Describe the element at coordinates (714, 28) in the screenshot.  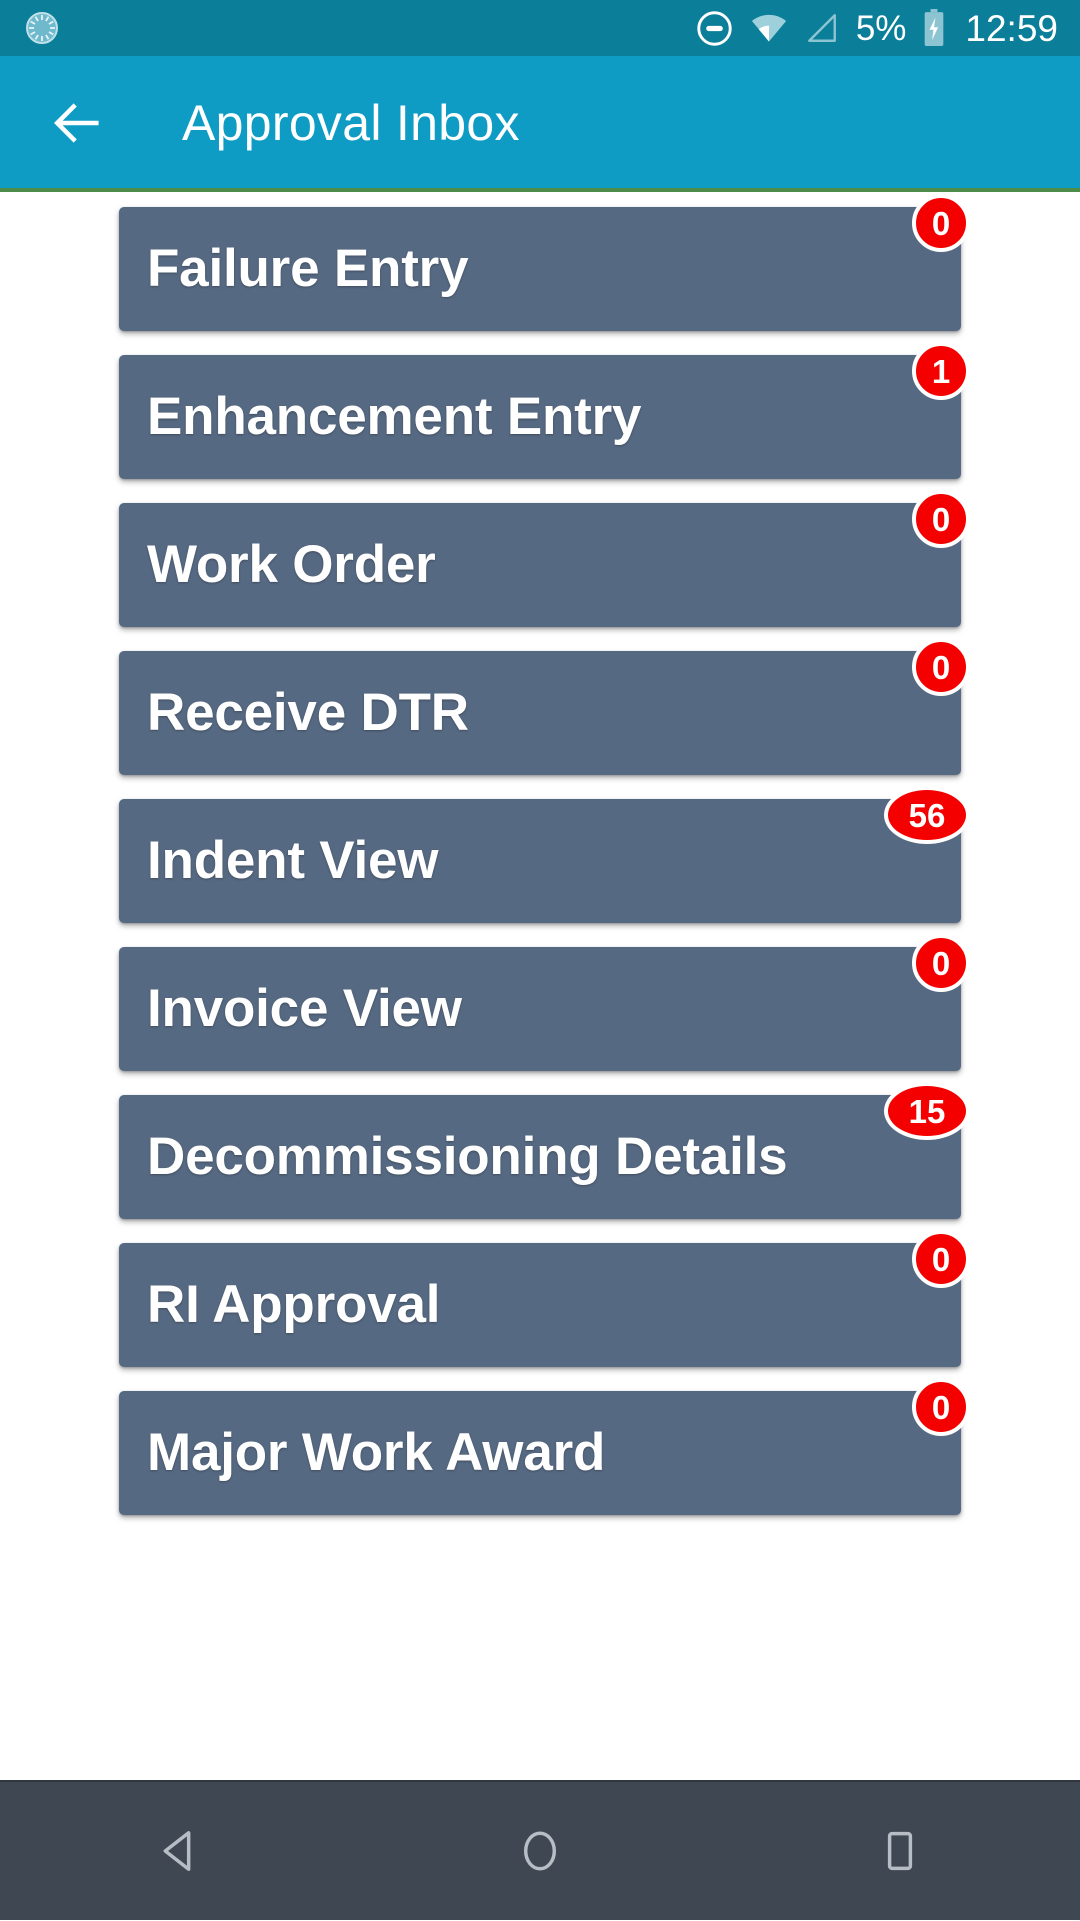
I see `do-not-disturb-icon` at that location.